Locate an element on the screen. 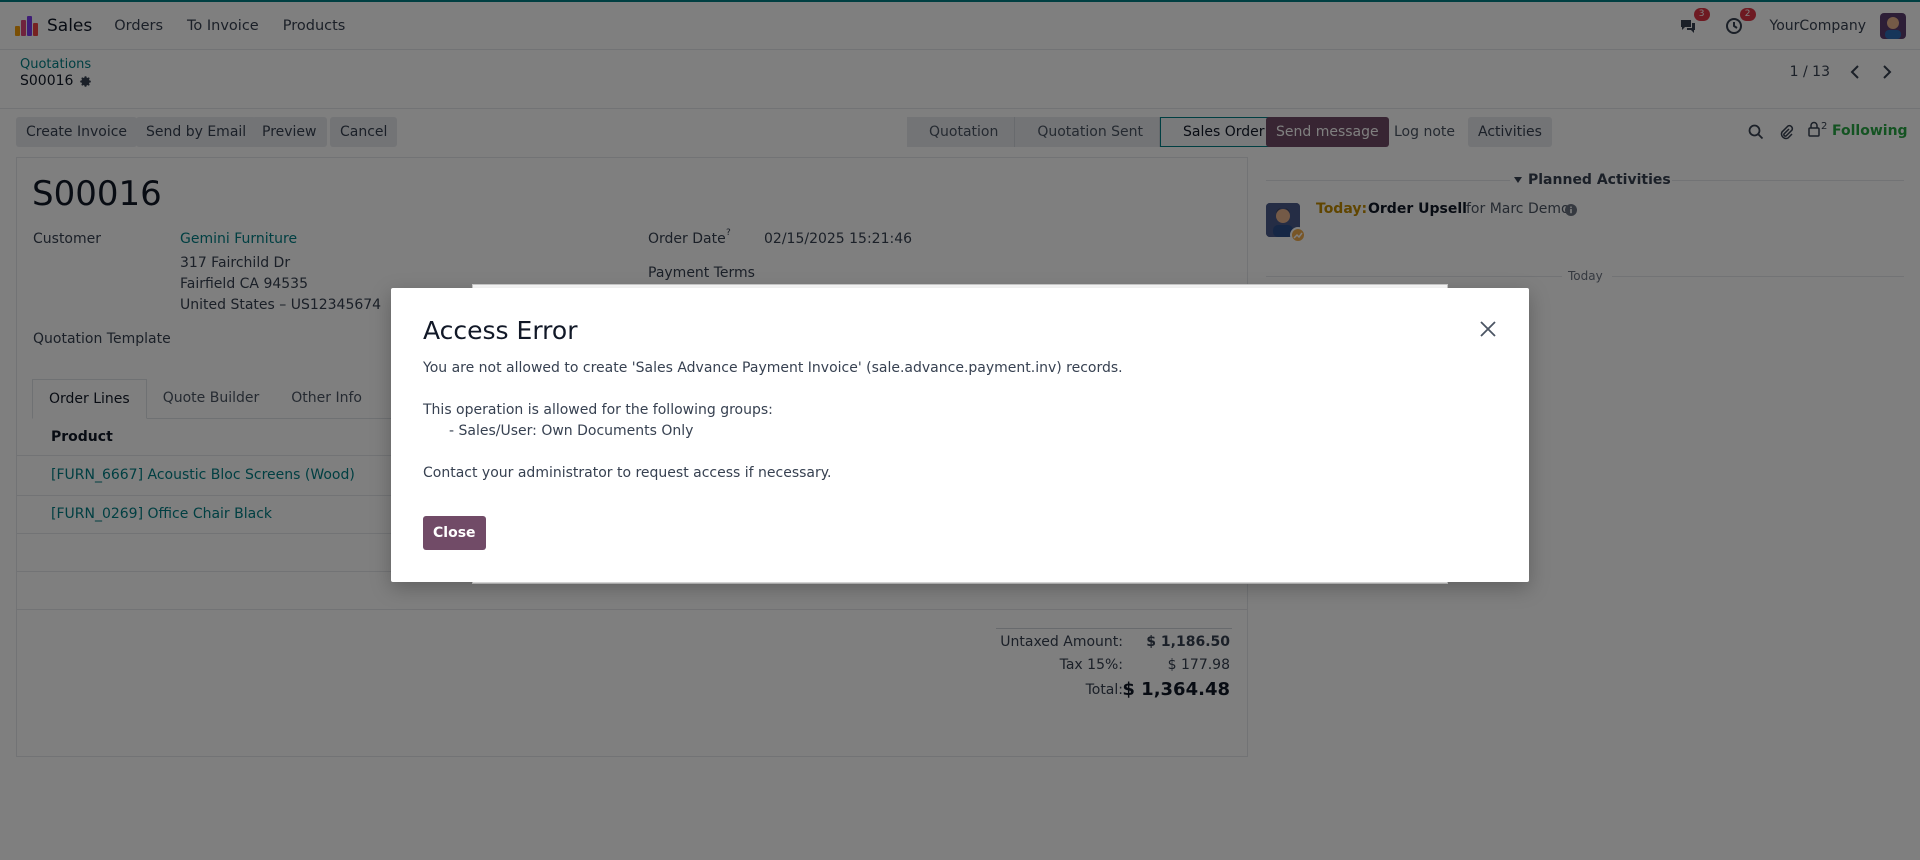 Image resolution: width=1920 pixels, height=860 pixels. close-button: Close is located at coordinates (454, 533).